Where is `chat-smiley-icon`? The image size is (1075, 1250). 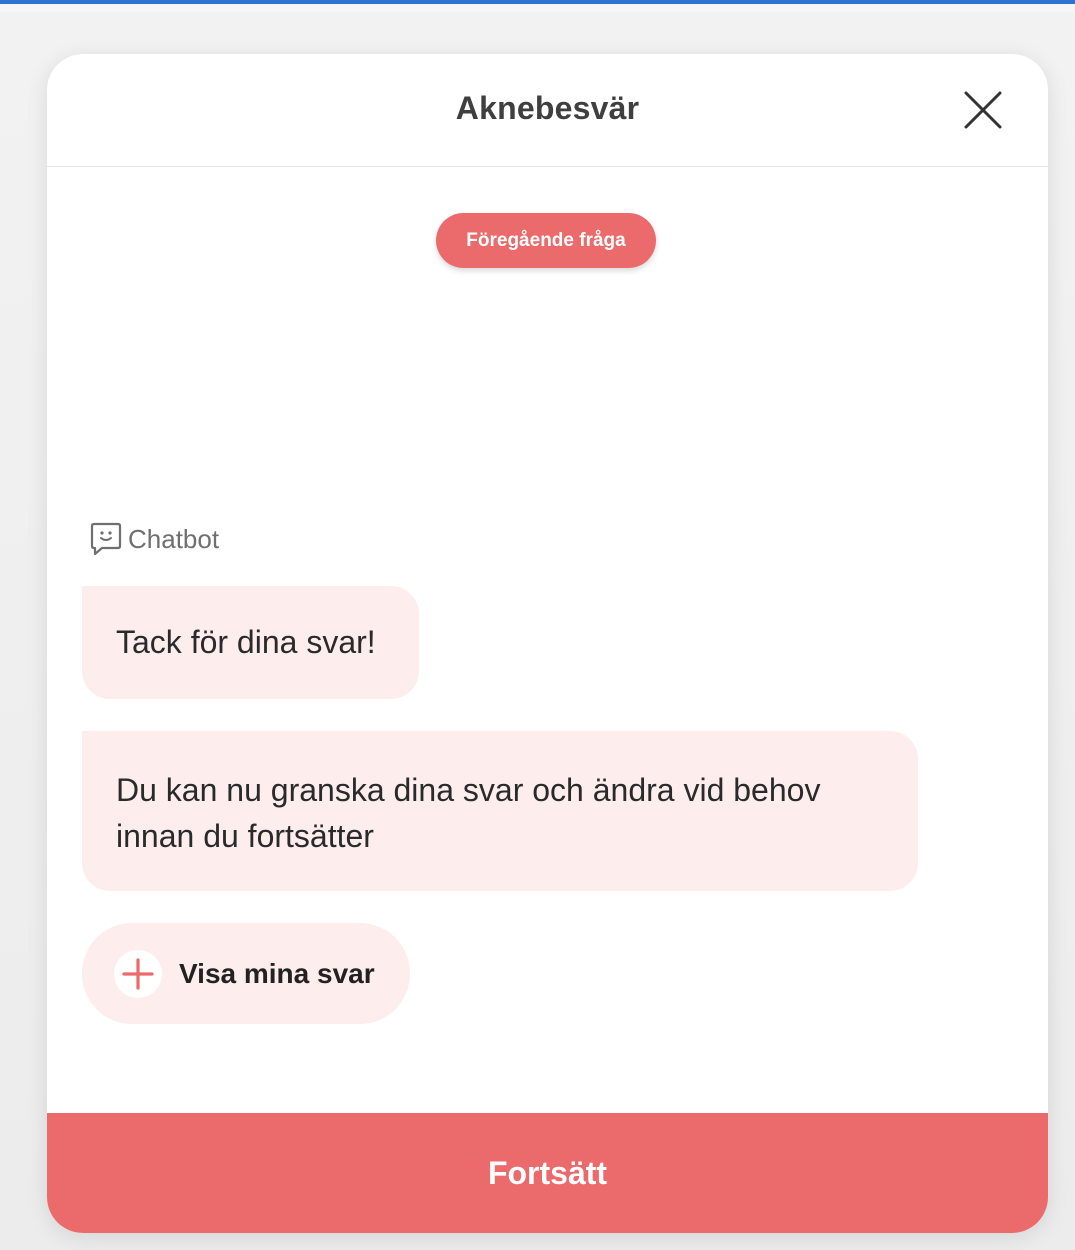 chat-smiley-icon is located at coordinates (106, 539).